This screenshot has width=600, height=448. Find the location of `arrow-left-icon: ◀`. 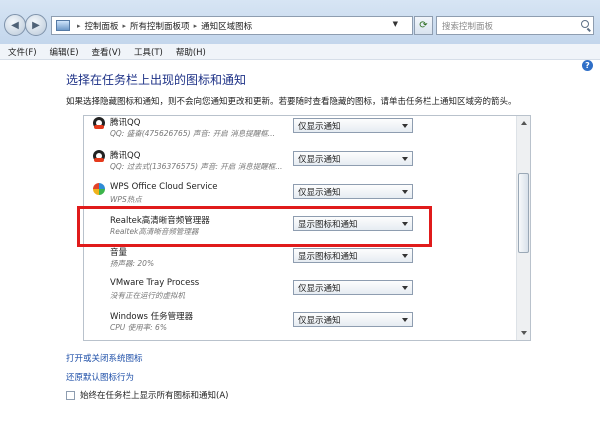

arrow-left-icon: ◀ is located at coordinates (15, 25).